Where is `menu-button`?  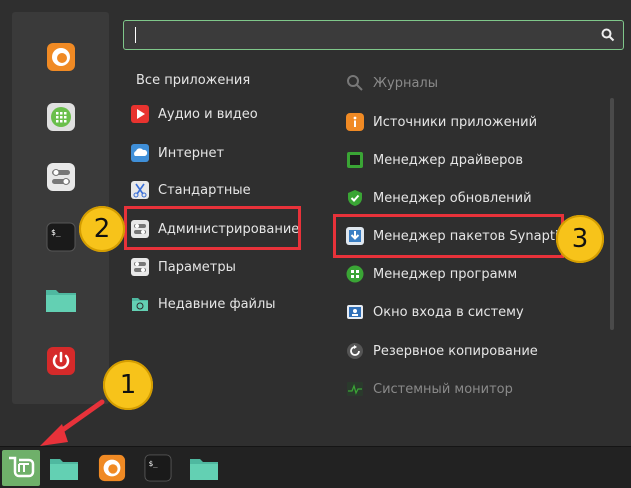
menu-button is located at coordinates (21, 468).